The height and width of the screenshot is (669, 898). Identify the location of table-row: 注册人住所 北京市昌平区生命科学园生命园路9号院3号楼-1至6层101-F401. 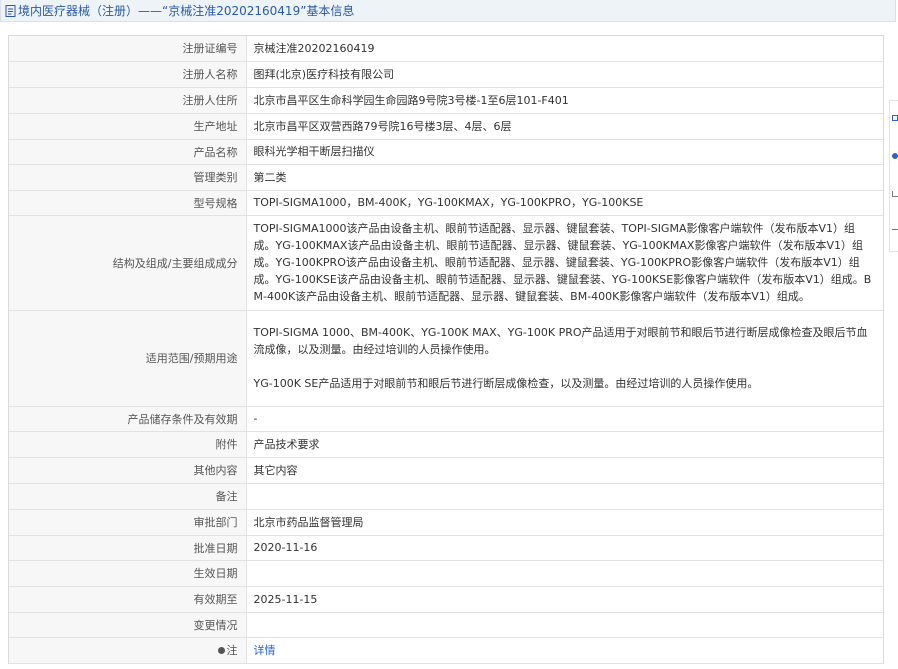
(446, 100).